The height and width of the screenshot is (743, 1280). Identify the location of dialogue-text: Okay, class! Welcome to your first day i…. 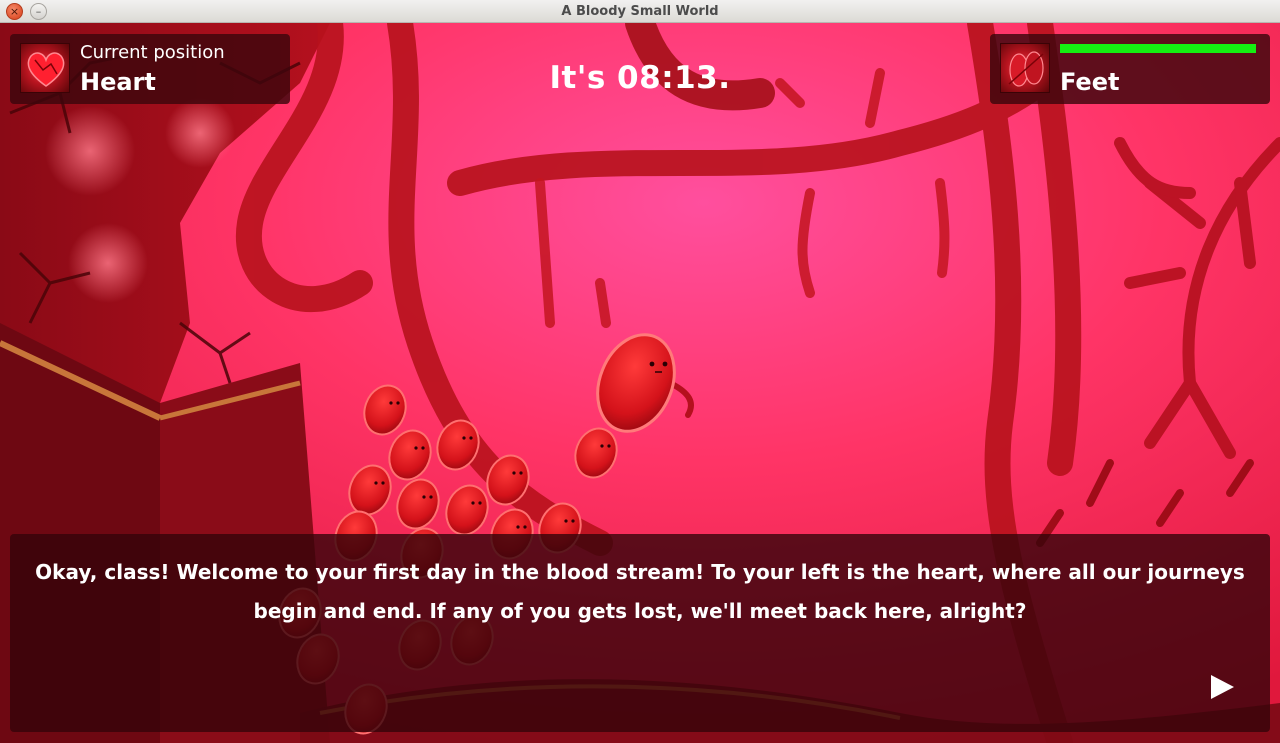
(640, 591).